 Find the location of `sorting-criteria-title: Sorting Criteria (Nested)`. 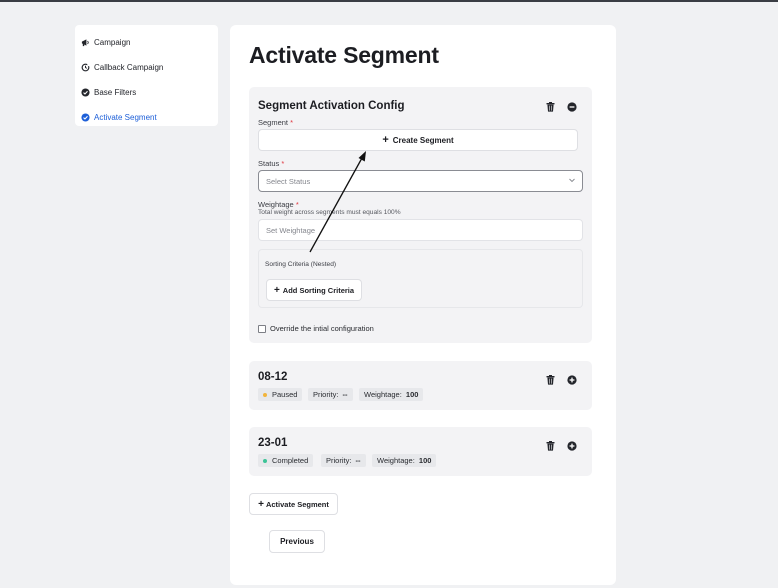

sorting-criteria-title: Sorting Criteria (Nested) is located at coordinates (301, 264).